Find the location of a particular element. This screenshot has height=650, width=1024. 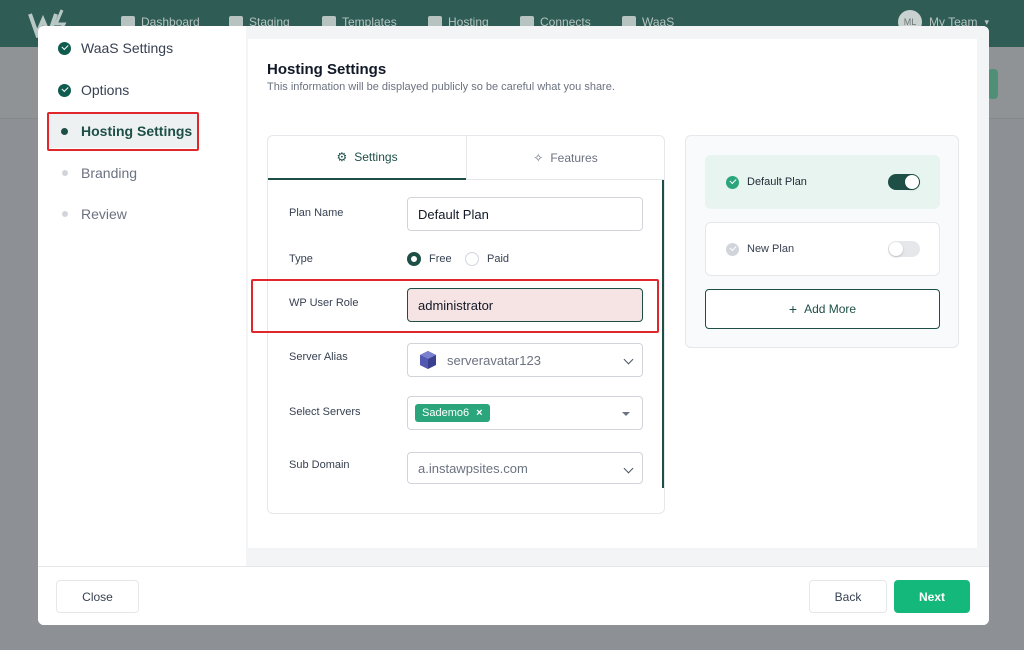

gear-icon: ⚙ is located at coordinates (342, 157).